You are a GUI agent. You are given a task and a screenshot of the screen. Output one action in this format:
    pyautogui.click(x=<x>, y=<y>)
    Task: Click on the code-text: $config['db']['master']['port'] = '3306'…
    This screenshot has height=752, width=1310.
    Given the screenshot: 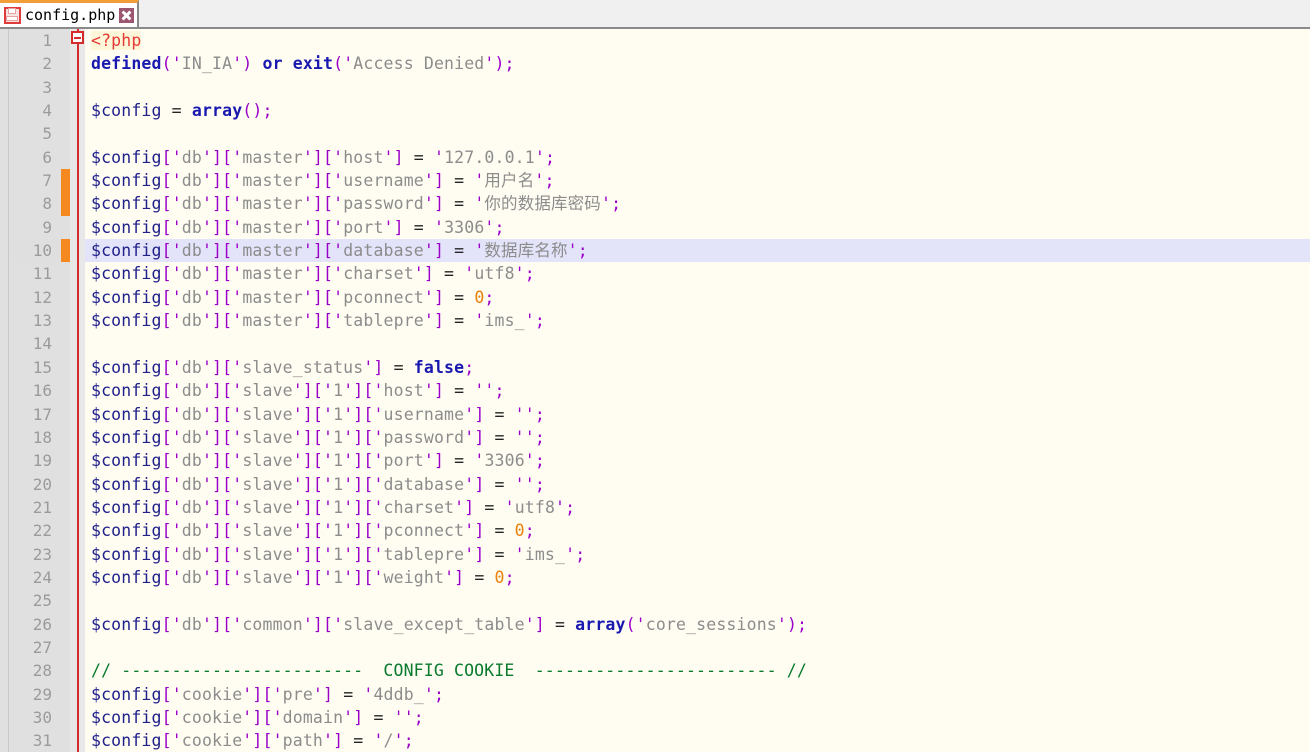 What is the action you would take?
    pyautogui.click(x=697, y=227)
    